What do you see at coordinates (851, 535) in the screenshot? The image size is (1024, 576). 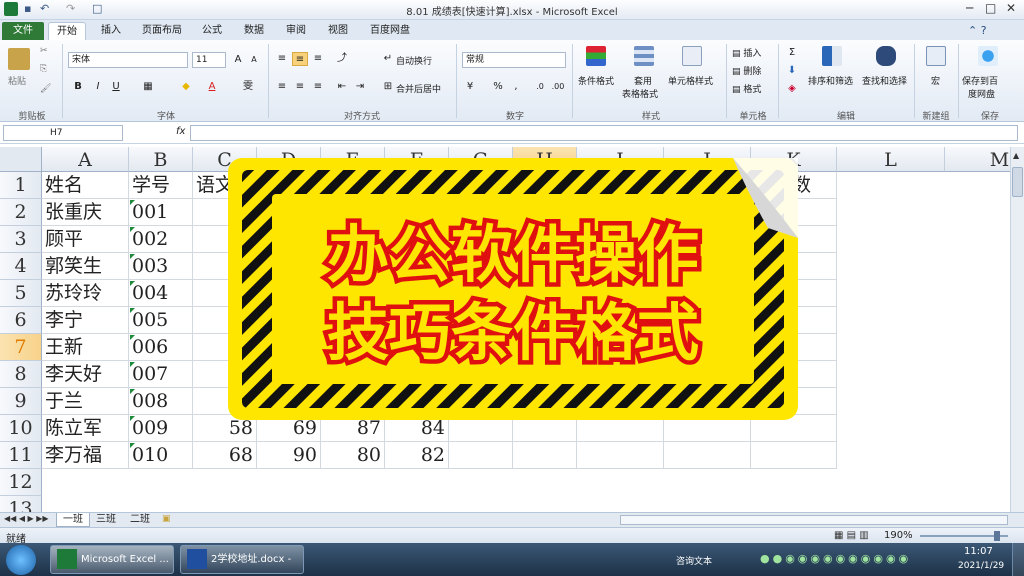 I see `view-buttons-icon: ▦ ▤ ▥` at bounding box center [851, 535].